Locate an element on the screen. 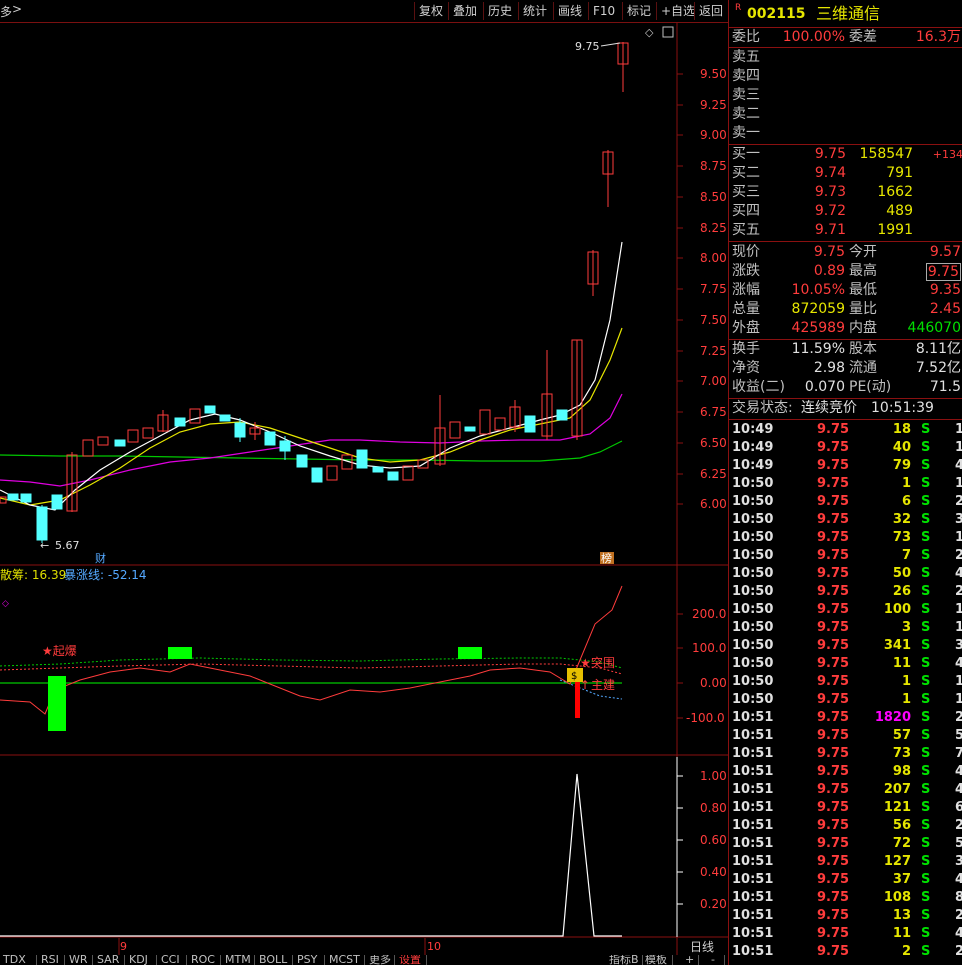 The image size is (962, 965). sell-label: 卖四 is located at coordinates (746, 76).